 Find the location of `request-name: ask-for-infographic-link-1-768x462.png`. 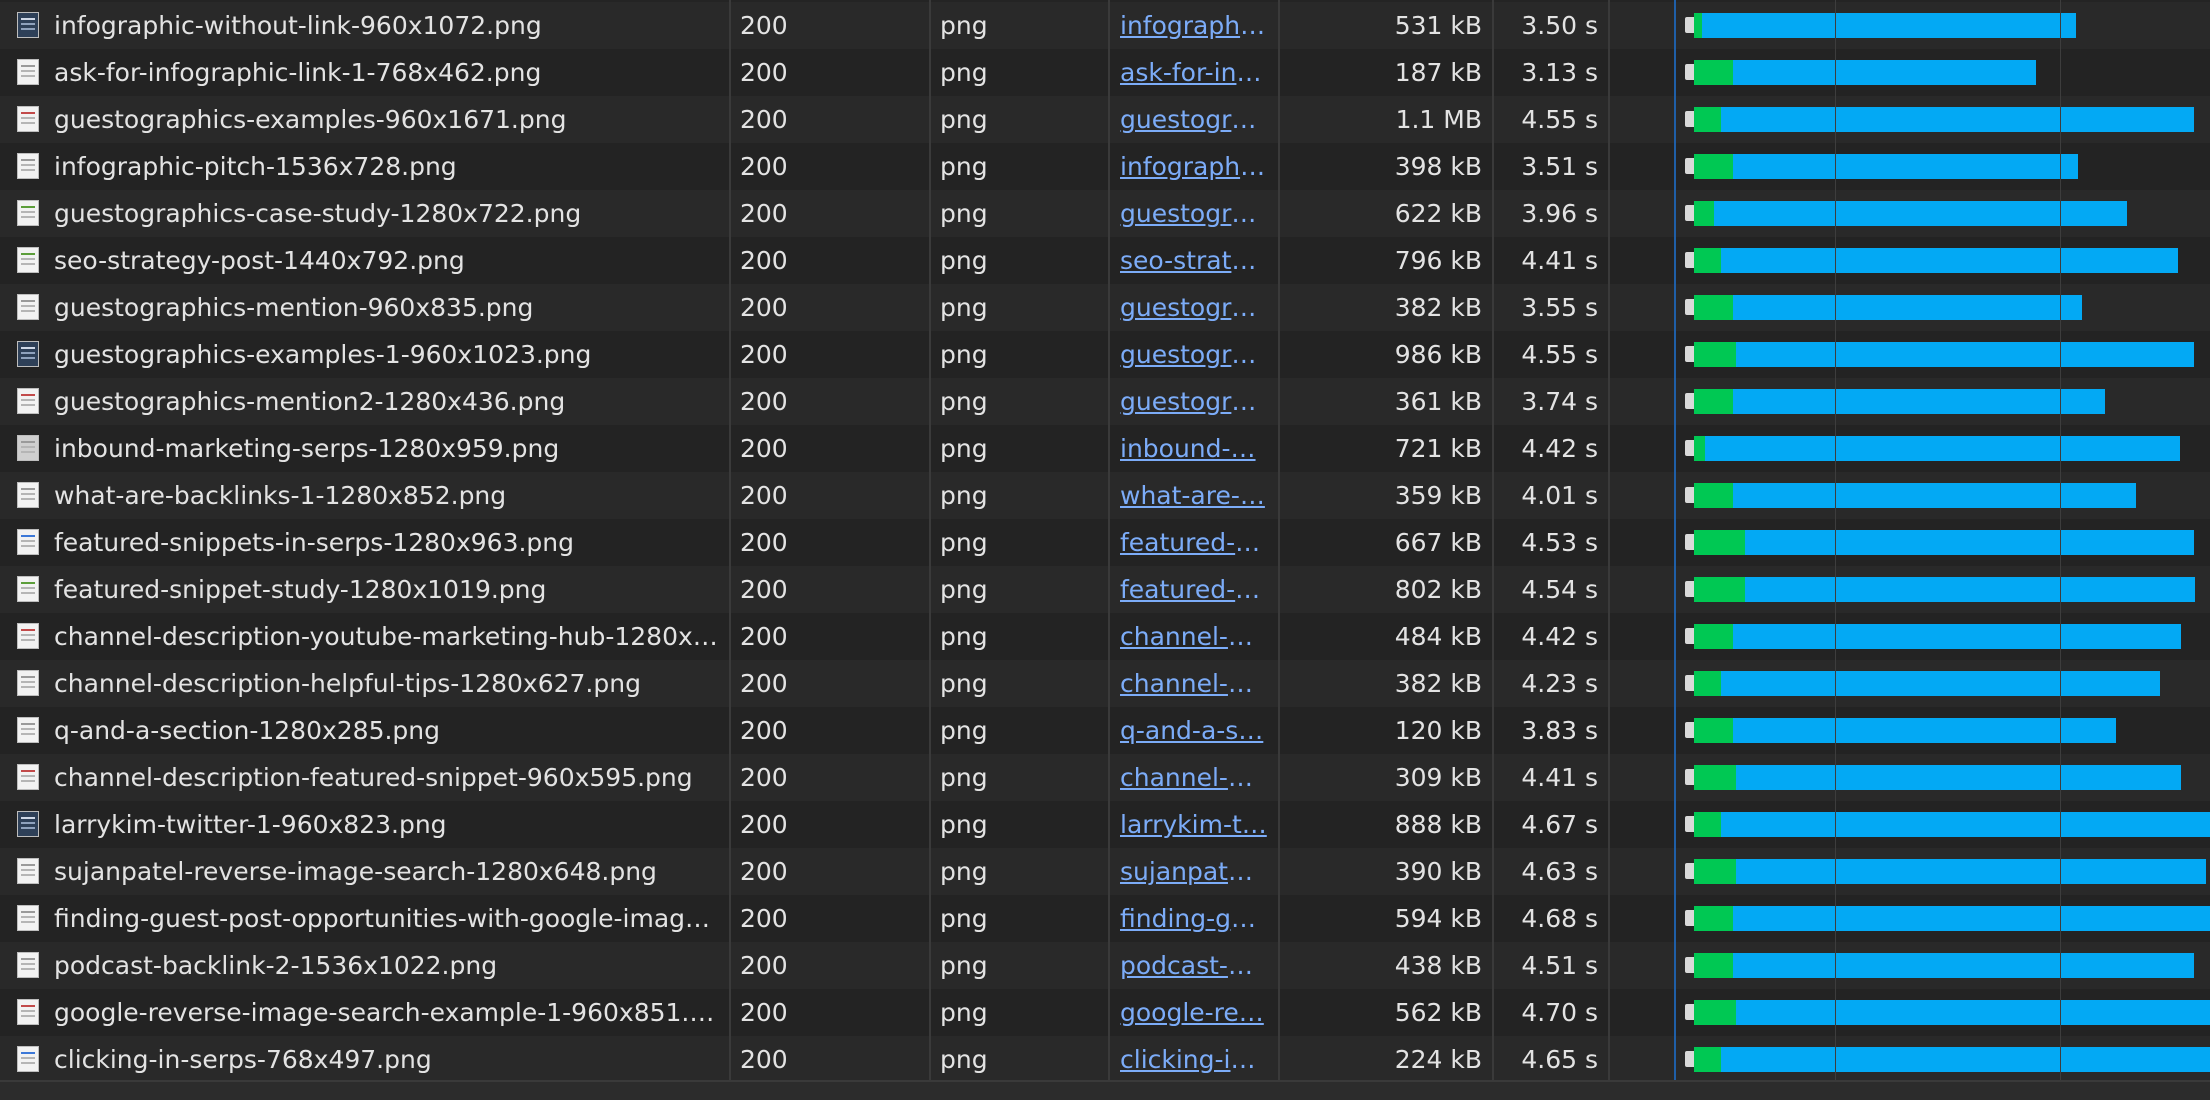

request-name: ask-for-infographic-link-1-768x462.png is located at coordinates (386, 72).